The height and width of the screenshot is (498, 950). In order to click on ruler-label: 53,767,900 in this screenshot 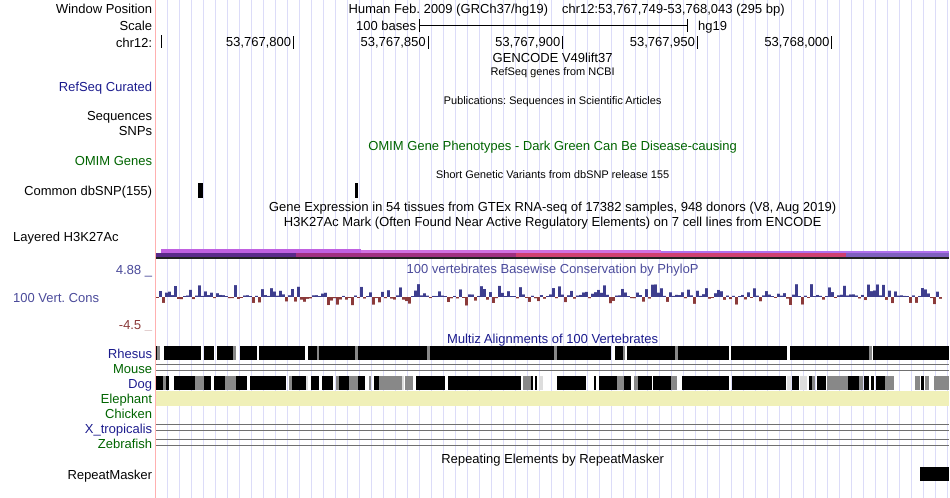, I will do `click(528, 42)`.